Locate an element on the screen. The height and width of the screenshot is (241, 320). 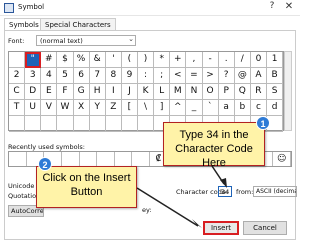
symbol-cell: X is located at coordinates (81, 108).